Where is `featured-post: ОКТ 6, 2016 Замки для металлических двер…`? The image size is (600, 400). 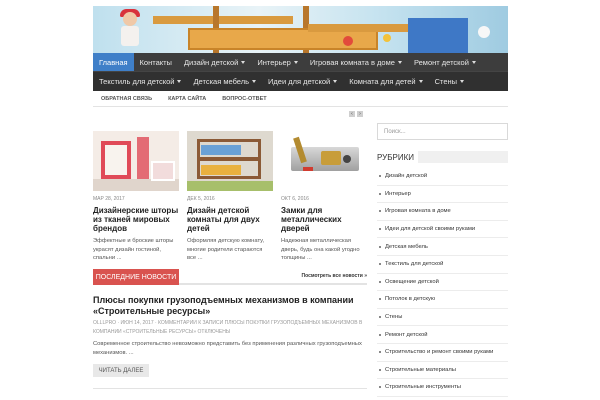 featured-post: ОКТ 6, 2016 Замки для металлических двер… is located at coordinates (324, 197).